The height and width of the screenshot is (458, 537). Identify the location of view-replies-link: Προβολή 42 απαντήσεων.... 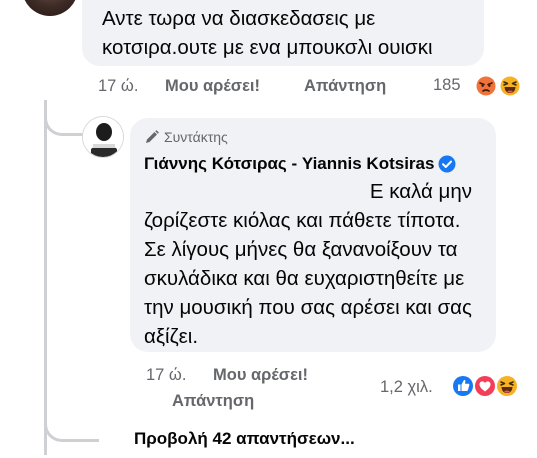
(244, 439).